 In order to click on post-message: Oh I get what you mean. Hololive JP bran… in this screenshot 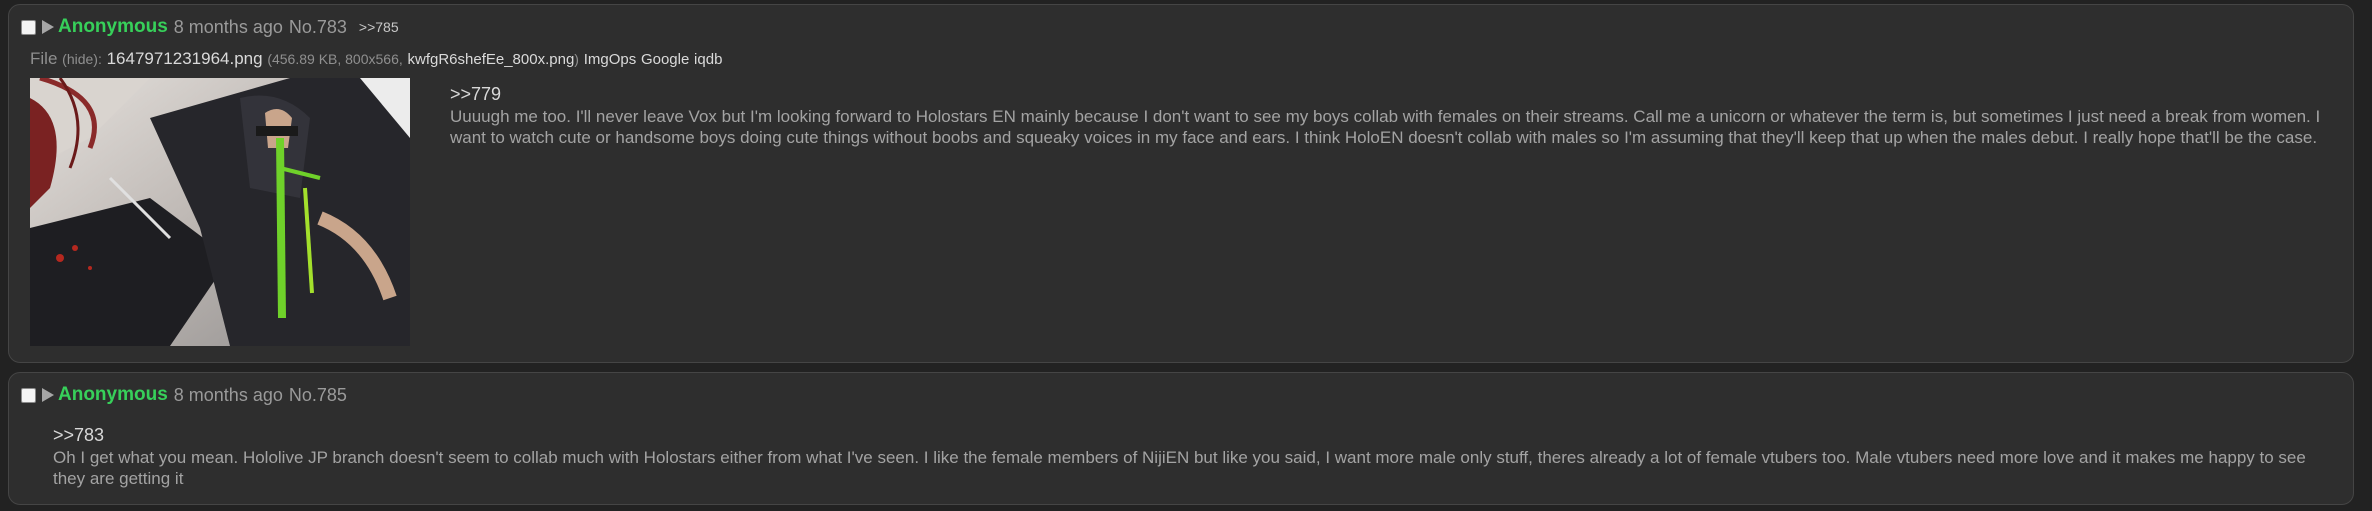, I will do `click(1179, 468)`.